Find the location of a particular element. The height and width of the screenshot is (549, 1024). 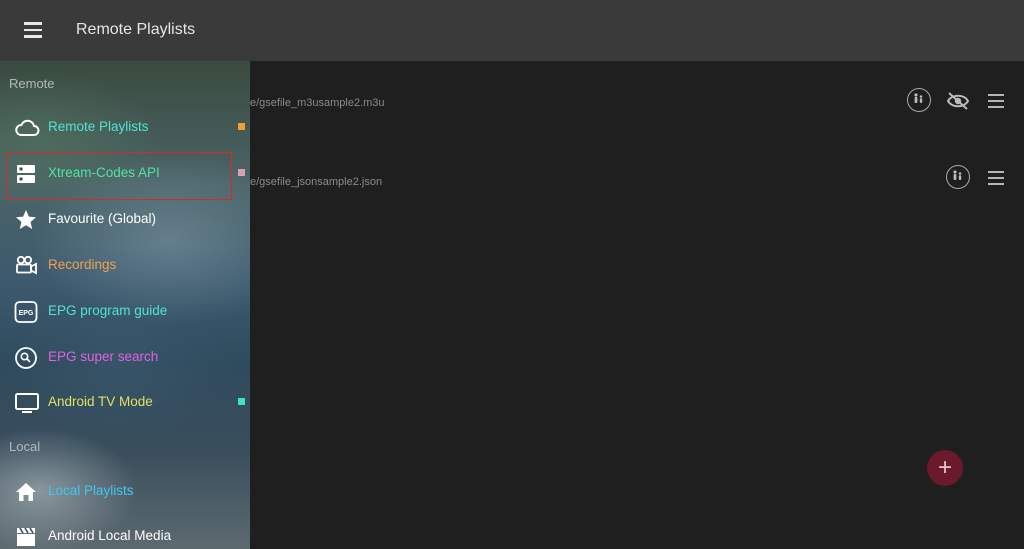

selection-highlight is located at coordinates (119, 176).